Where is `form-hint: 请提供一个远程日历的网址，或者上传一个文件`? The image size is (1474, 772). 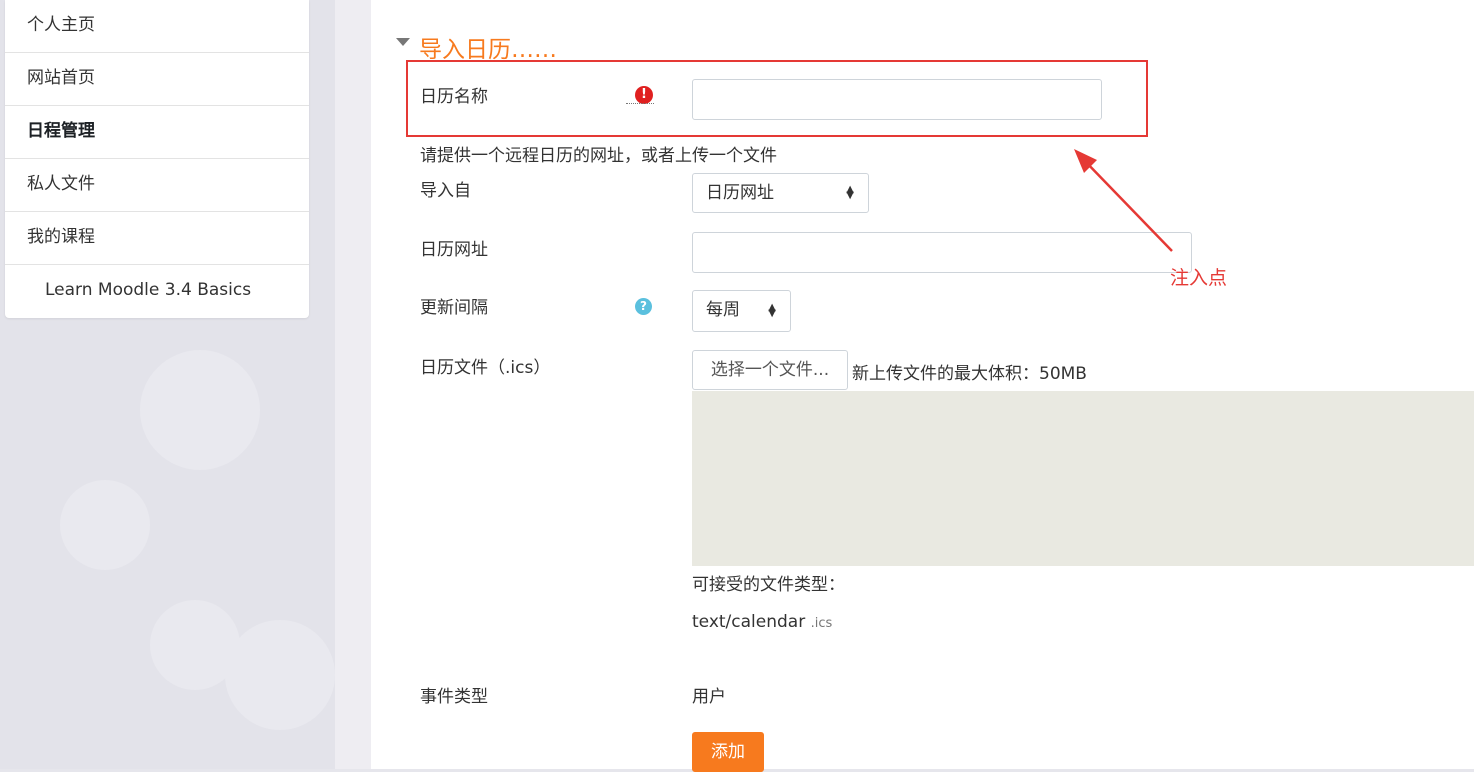 form-hint: 请提供一个远程日历的网址，或者上传一个文件 is located at coordinates (598, 156).